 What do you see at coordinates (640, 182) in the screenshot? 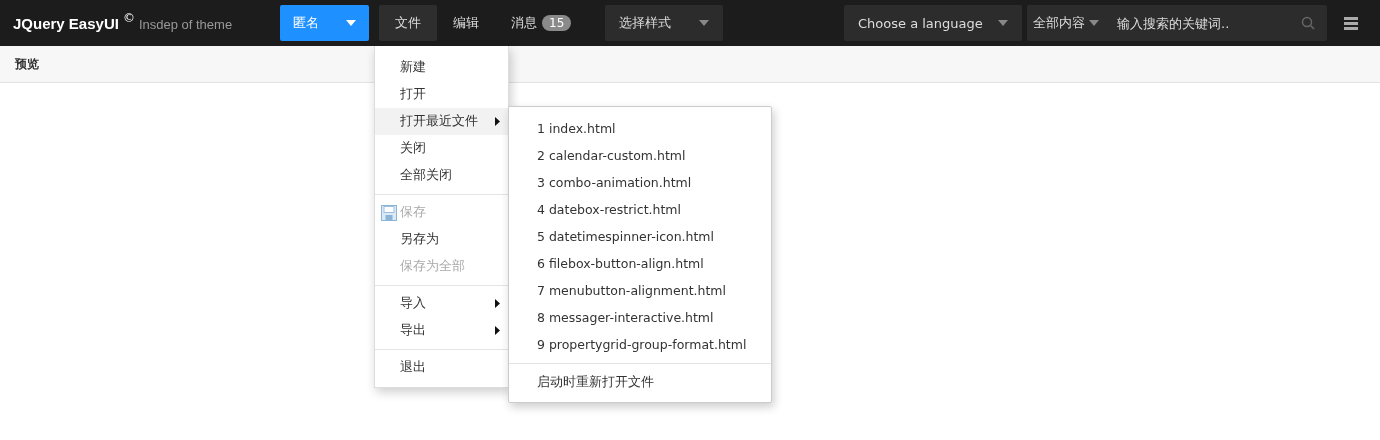
I see `menu-item: 3 combo-animation.html` at bounding box center [640, 182].